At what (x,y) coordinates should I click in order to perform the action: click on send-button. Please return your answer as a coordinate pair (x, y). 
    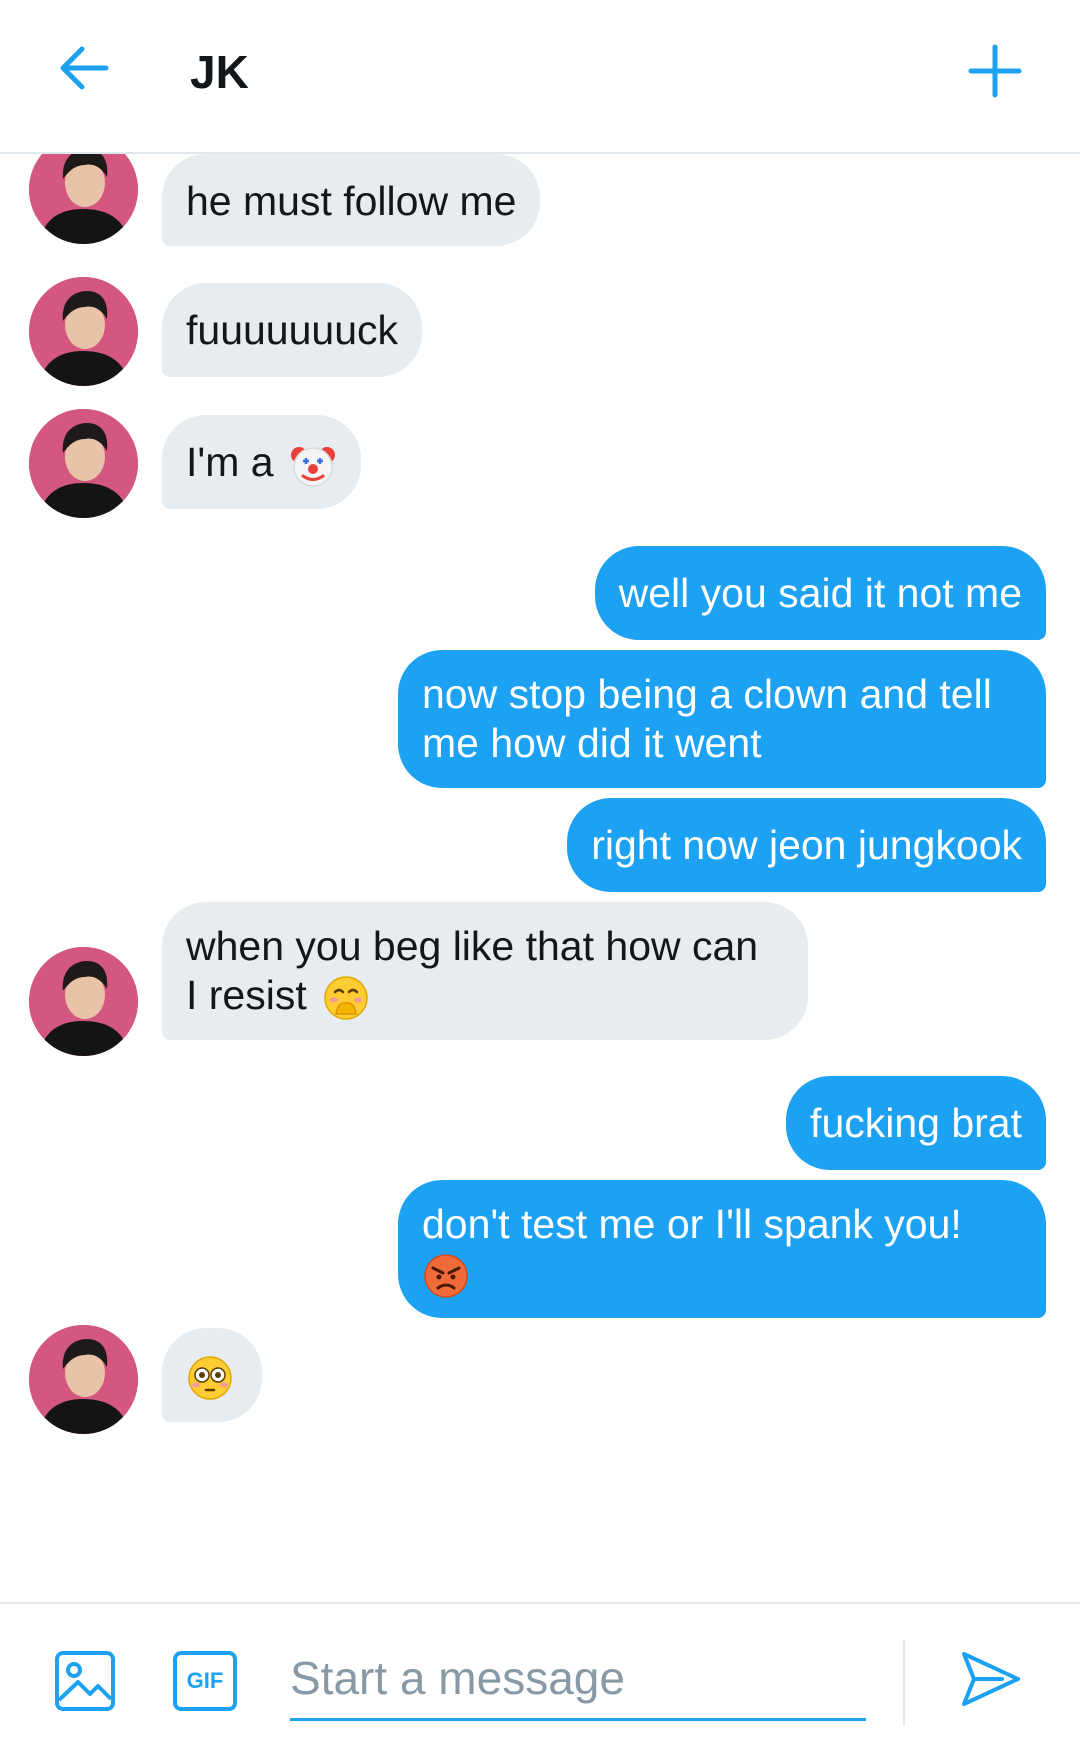
    Looking at the image, I should click on (991, 1679).